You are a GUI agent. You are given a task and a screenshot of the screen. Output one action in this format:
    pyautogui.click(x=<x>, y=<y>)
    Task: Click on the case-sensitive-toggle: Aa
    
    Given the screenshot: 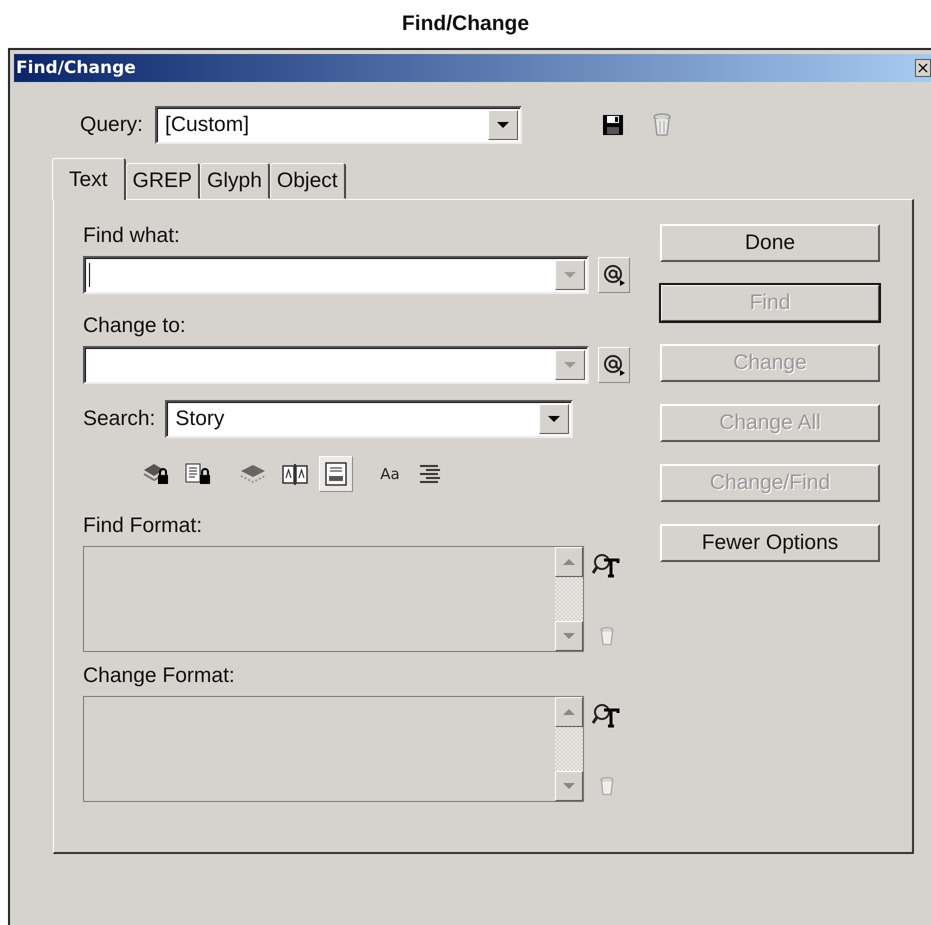 What is the action you would take?
    pyautogui.click(x=390, y=474)
    